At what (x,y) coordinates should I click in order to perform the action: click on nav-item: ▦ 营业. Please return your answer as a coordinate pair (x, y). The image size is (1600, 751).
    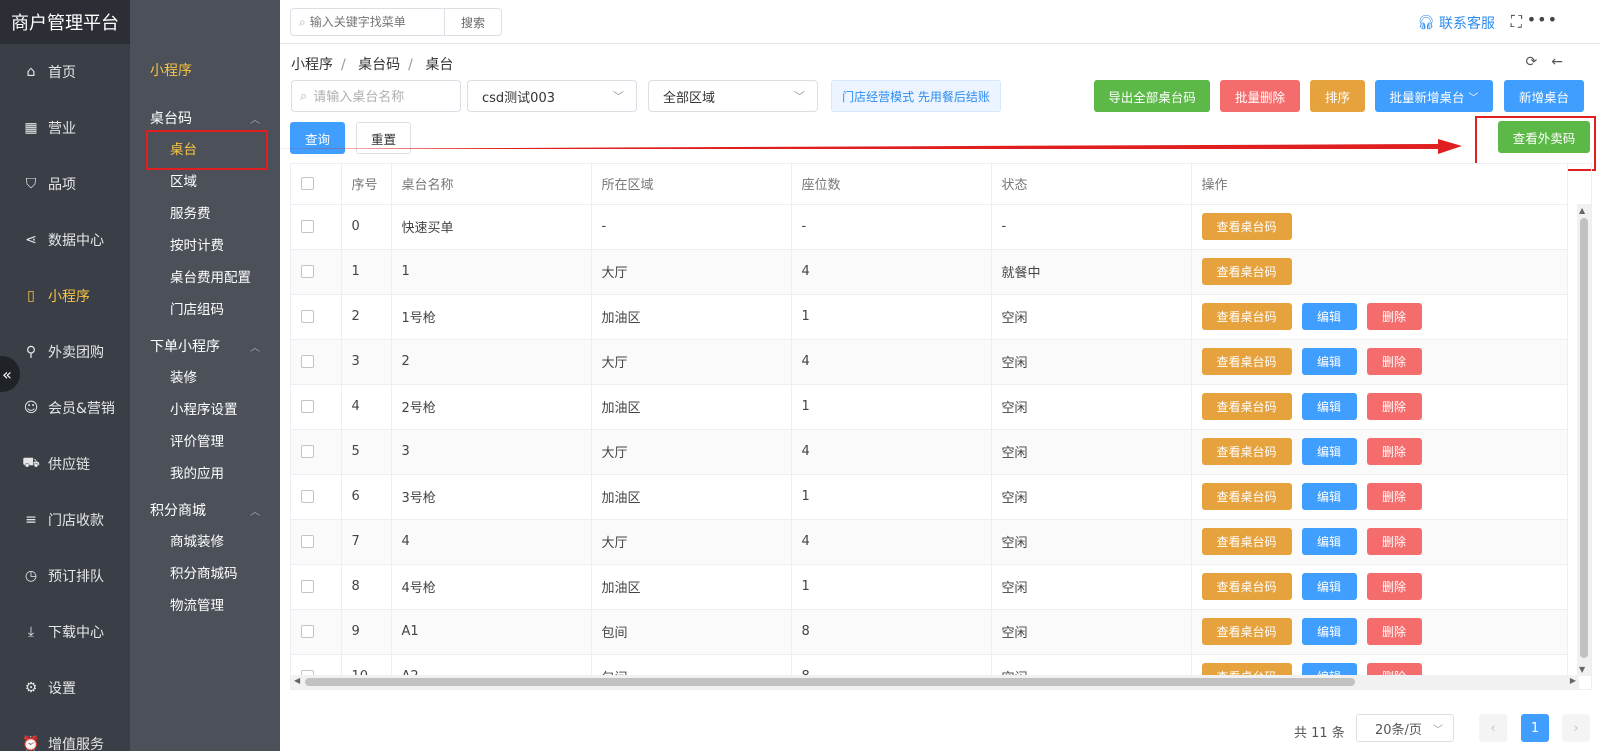
    Looking at the image, I should click on (65, 128).